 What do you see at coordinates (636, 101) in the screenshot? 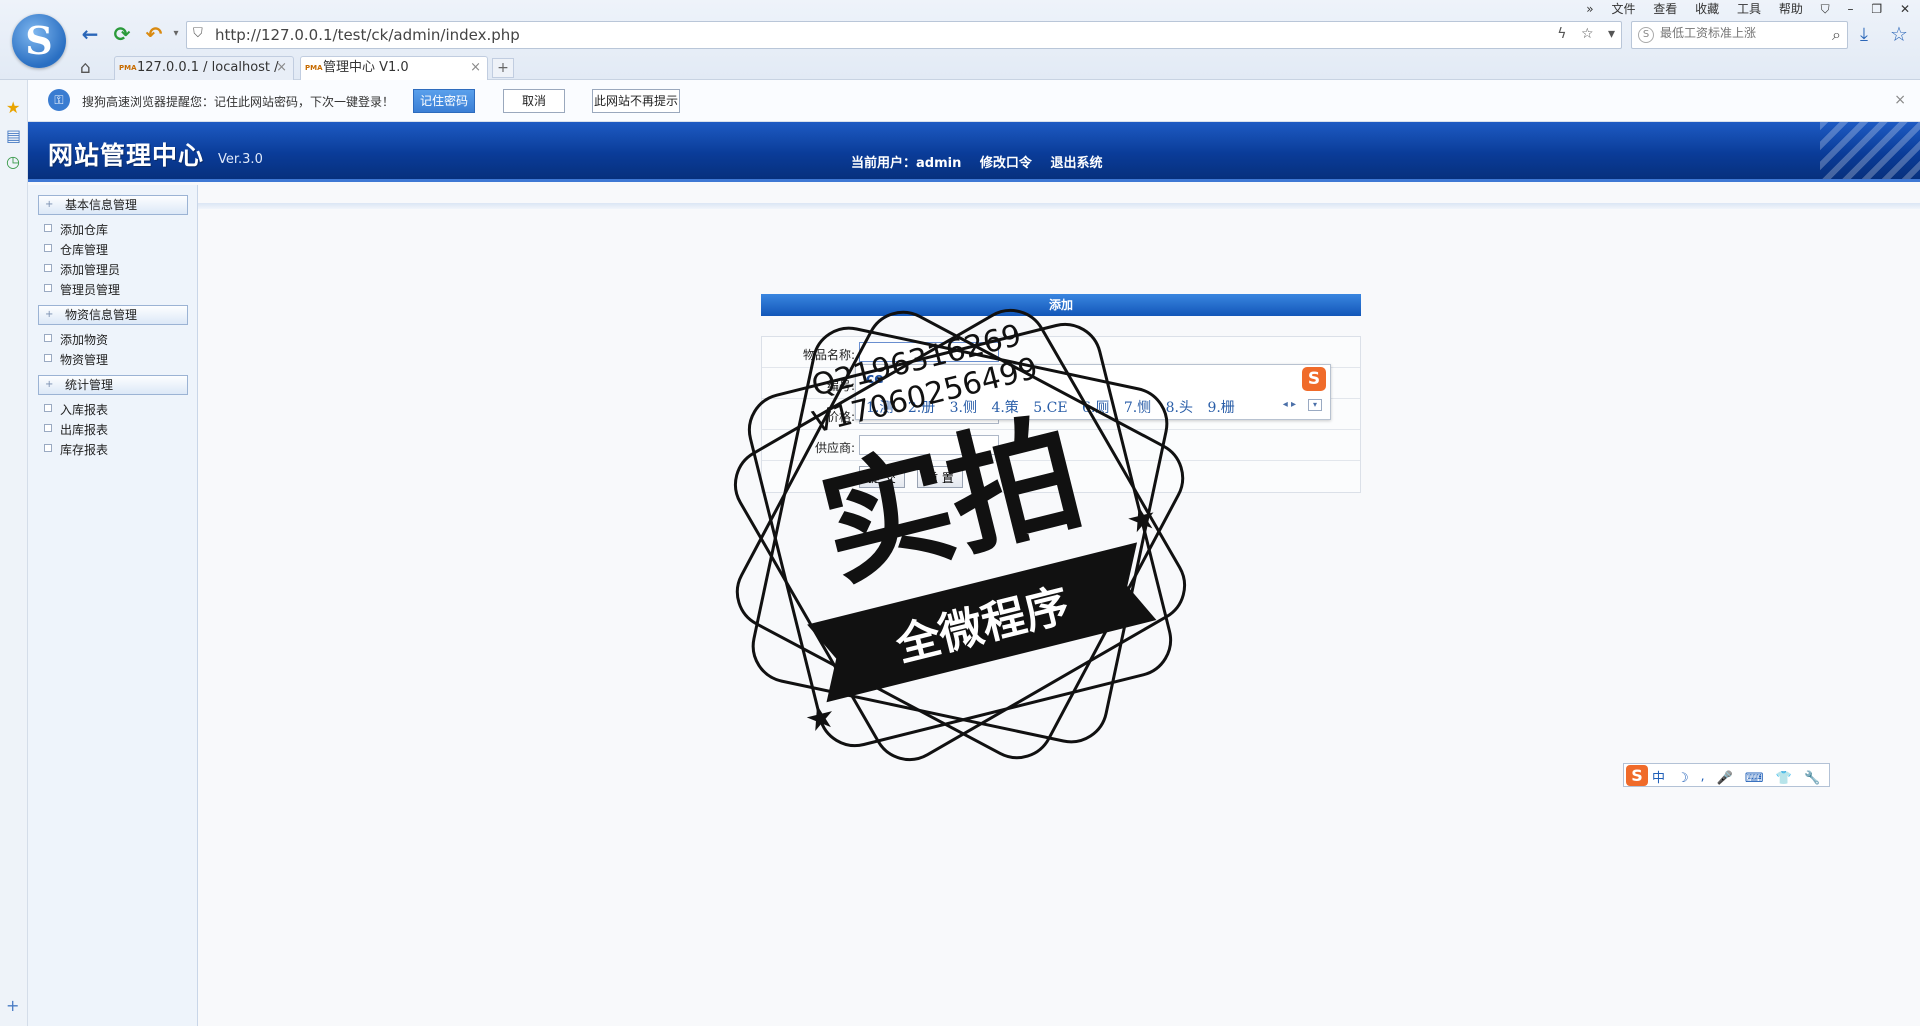
I see `never-remind-button: 此网站不再提示` at bounding box center [636, 101].